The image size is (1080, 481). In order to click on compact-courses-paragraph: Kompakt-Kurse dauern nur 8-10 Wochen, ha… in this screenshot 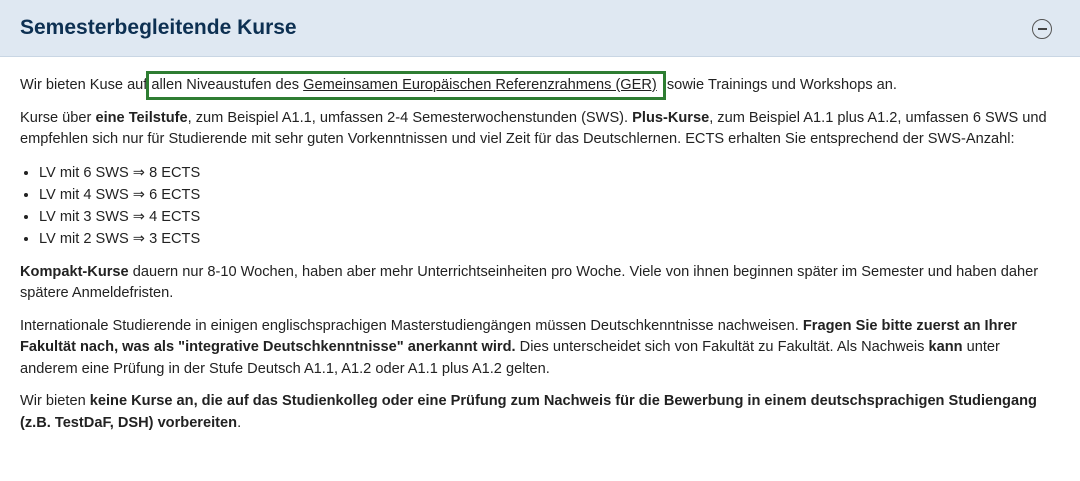, I will do `click(540, 283)`.